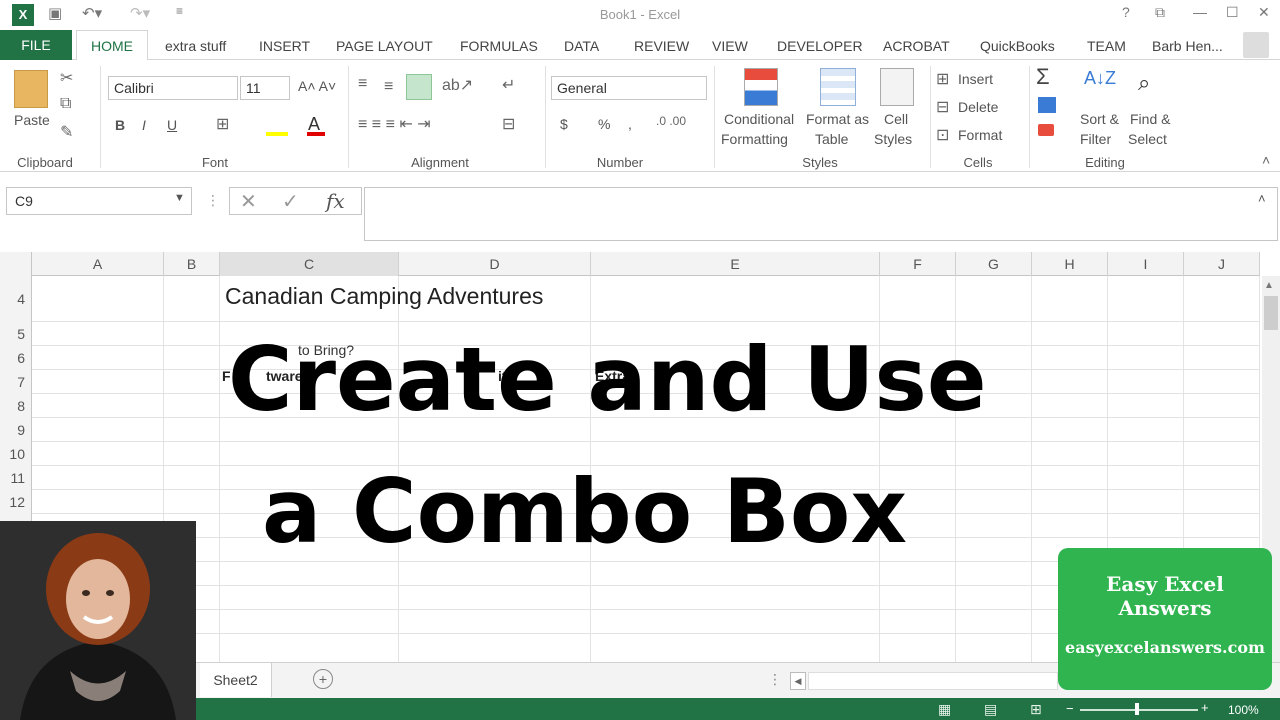 The height and width of the screenshot is (720, 1280). Describe the element at coordinates (99, 201) in the screenshot. I see `name-box: C9` at that location.